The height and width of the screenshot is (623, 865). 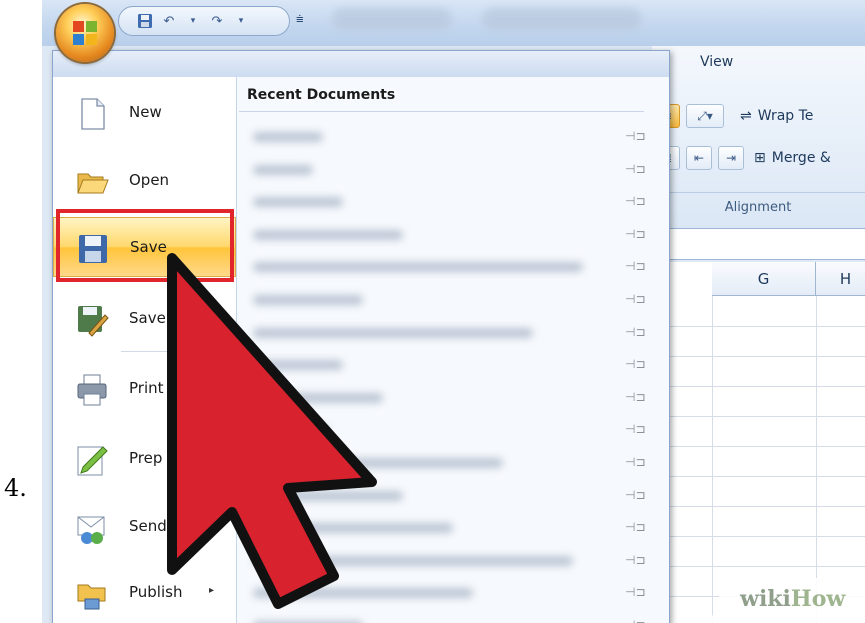 What do you see at coordinates (758, 244) in the screenshot?
I see `formula-bar` at bounding box center [758, 244].